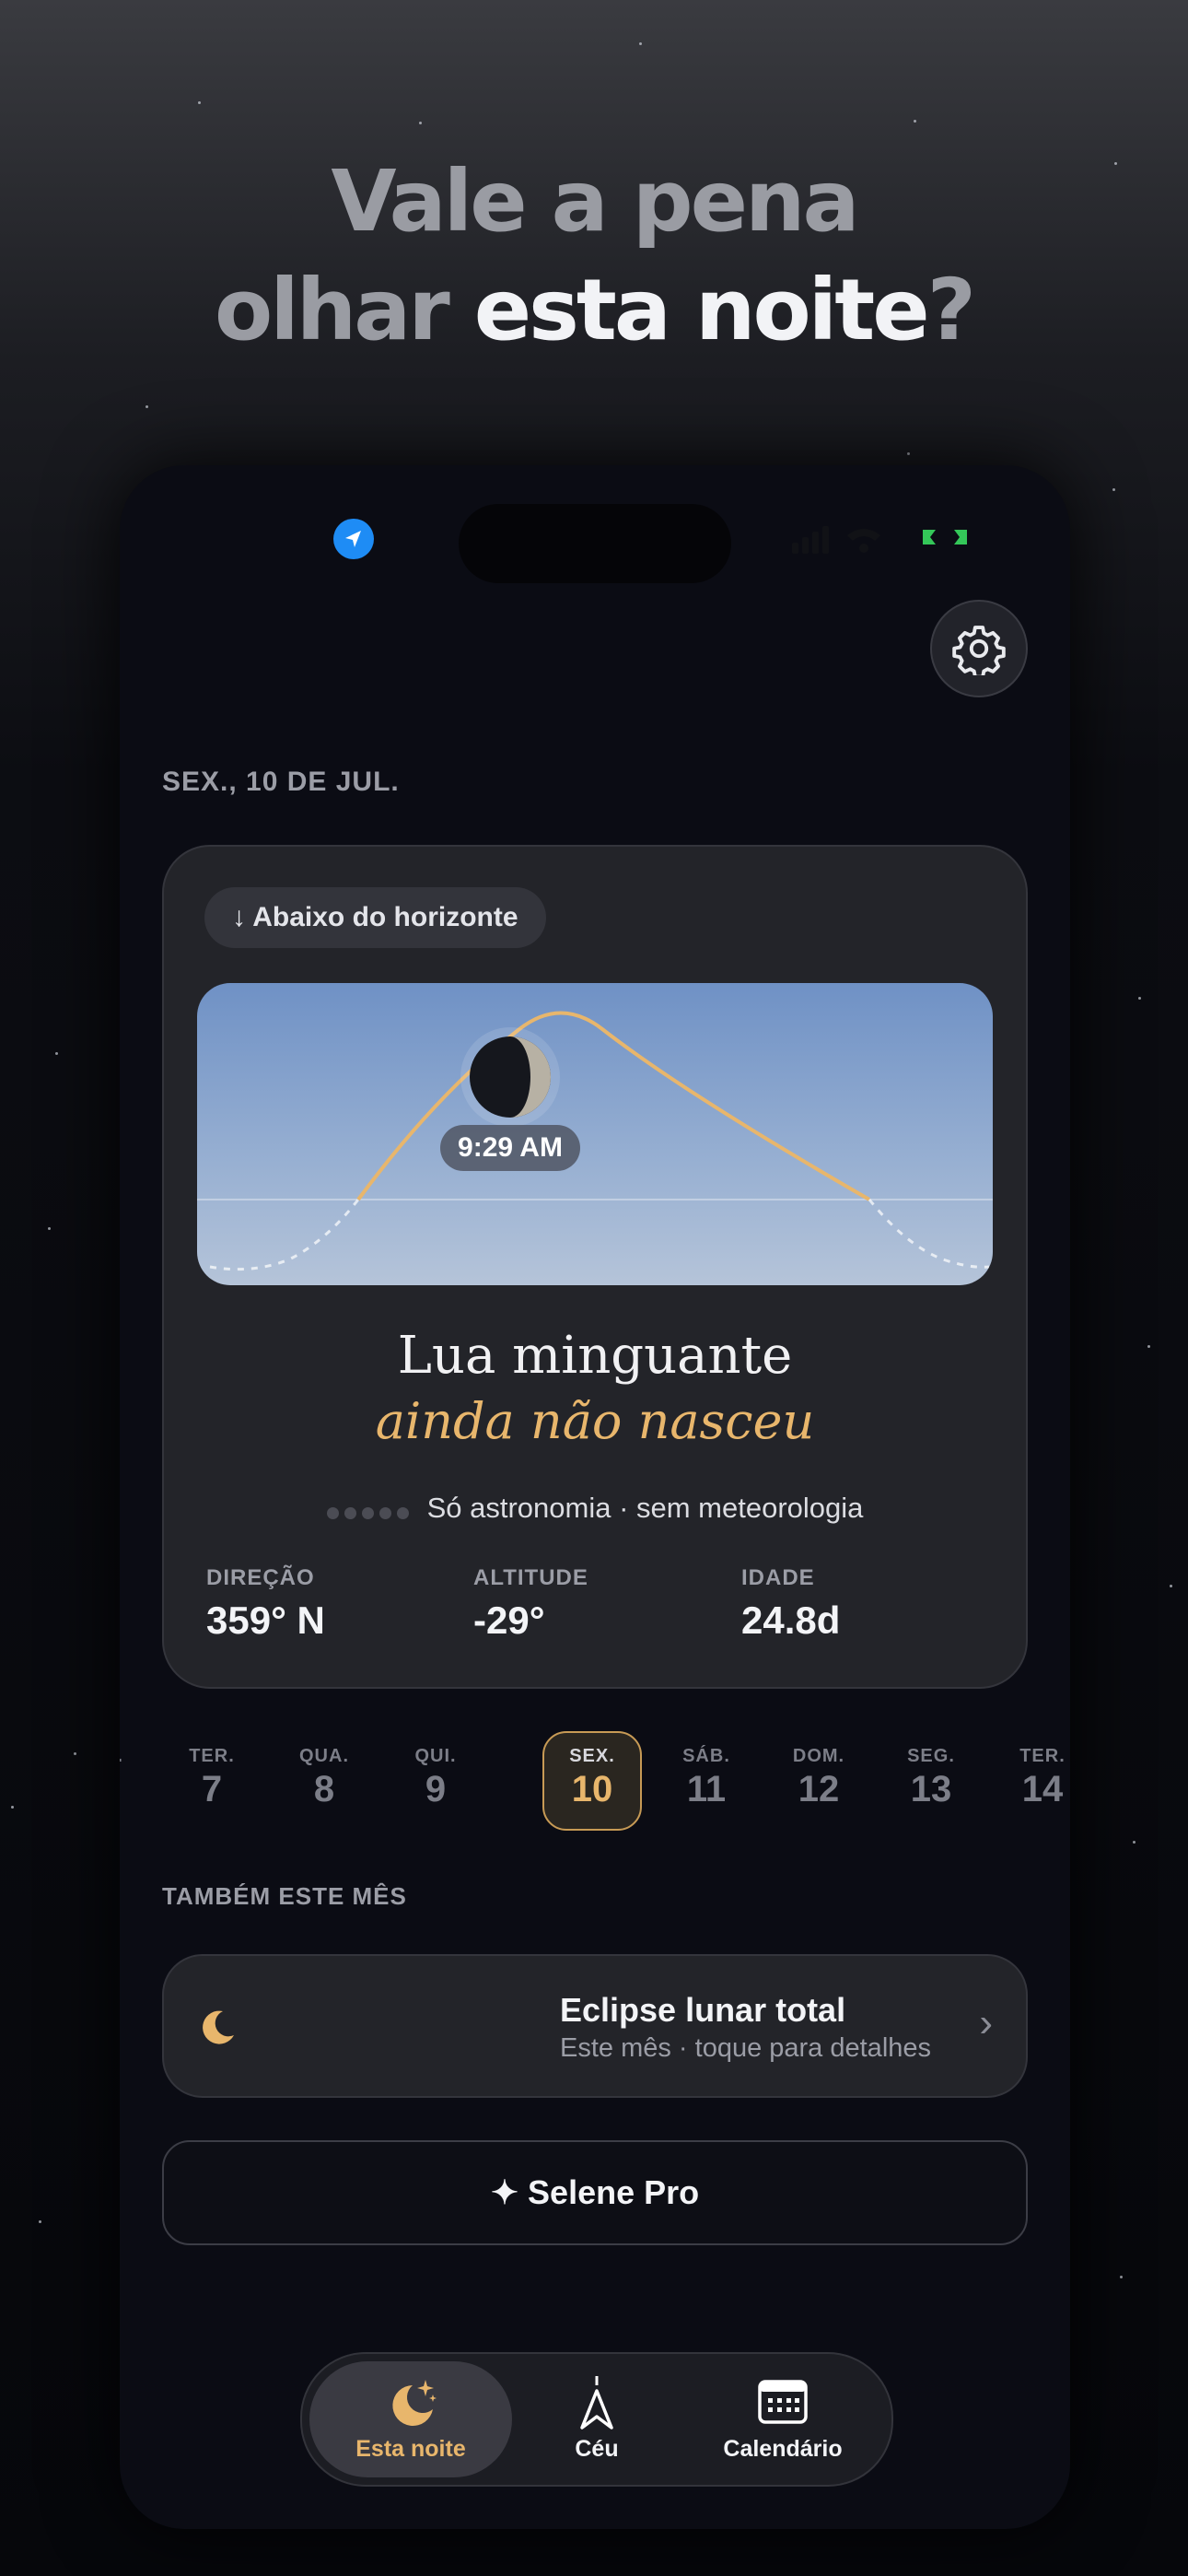 Image resolution: width=1188 pixels, height=2576 pixels. I want to click on day-item: SÁB. 11, so click(706, 1781).